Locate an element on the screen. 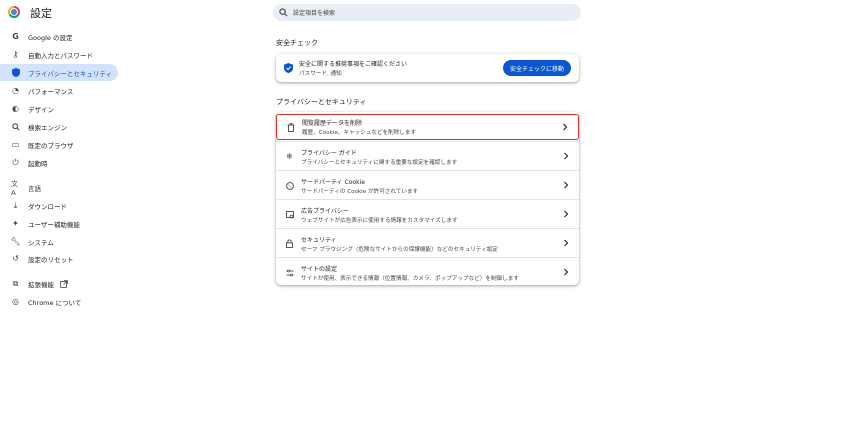 The height and width of the screenshot is (424, 855). sidebar-item-google: G Google の設定 is located at coordinates (59, 36).